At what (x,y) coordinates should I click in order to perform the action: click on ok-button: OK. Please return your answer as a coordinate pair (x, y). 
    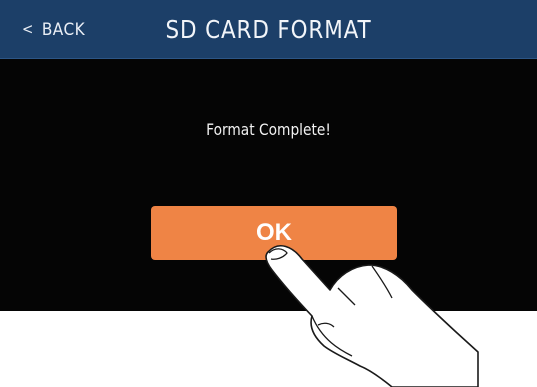
    Looking at the image, I should click on (274, 233).